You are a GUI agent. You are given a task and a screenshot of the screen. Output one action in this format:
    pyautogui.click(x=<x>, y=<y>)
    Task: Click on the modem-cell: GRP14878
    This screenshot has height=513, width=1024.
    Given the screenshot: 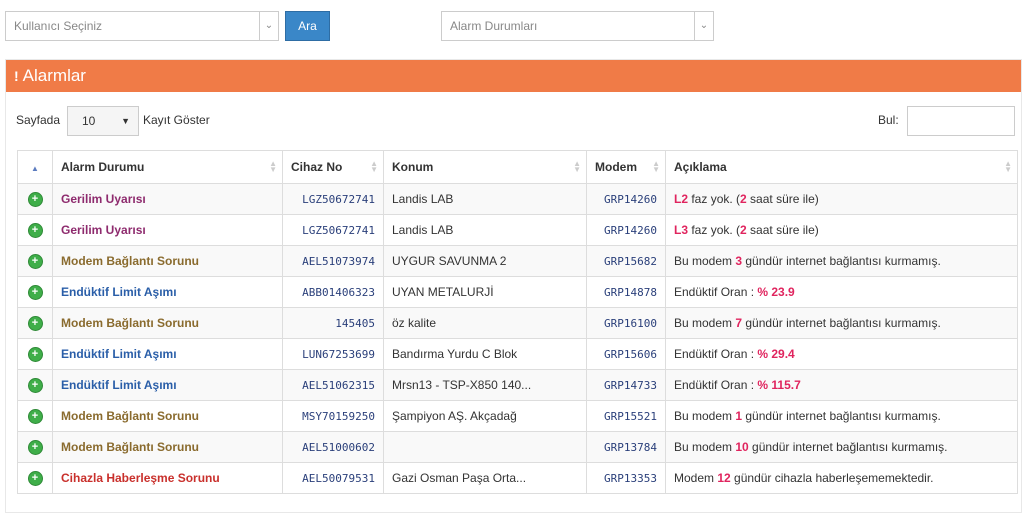 What is the action you would take?
    pyautogui.click(x=626, y=292)
    